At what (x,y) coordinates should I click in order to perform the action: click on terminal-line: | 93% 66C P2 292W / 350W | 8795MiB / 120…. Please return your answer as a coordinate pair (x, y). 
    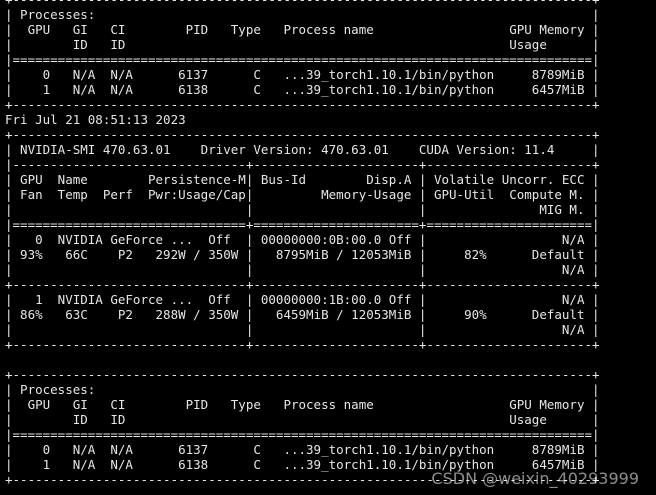
    Looking at the image, I should click on (302, 254).